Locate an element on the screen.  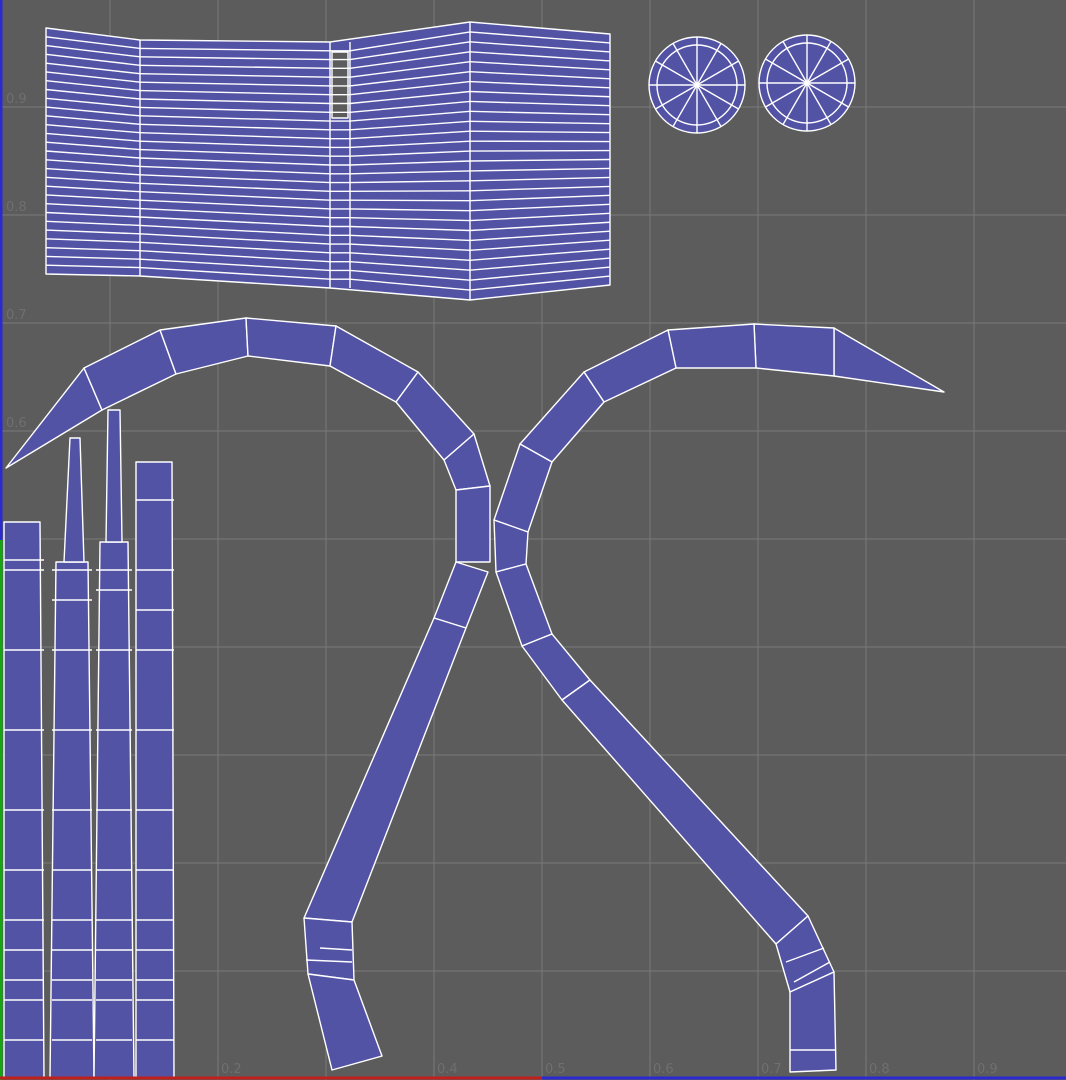
u-tick-label: 0.4 is located at coordinates (447, 1069).